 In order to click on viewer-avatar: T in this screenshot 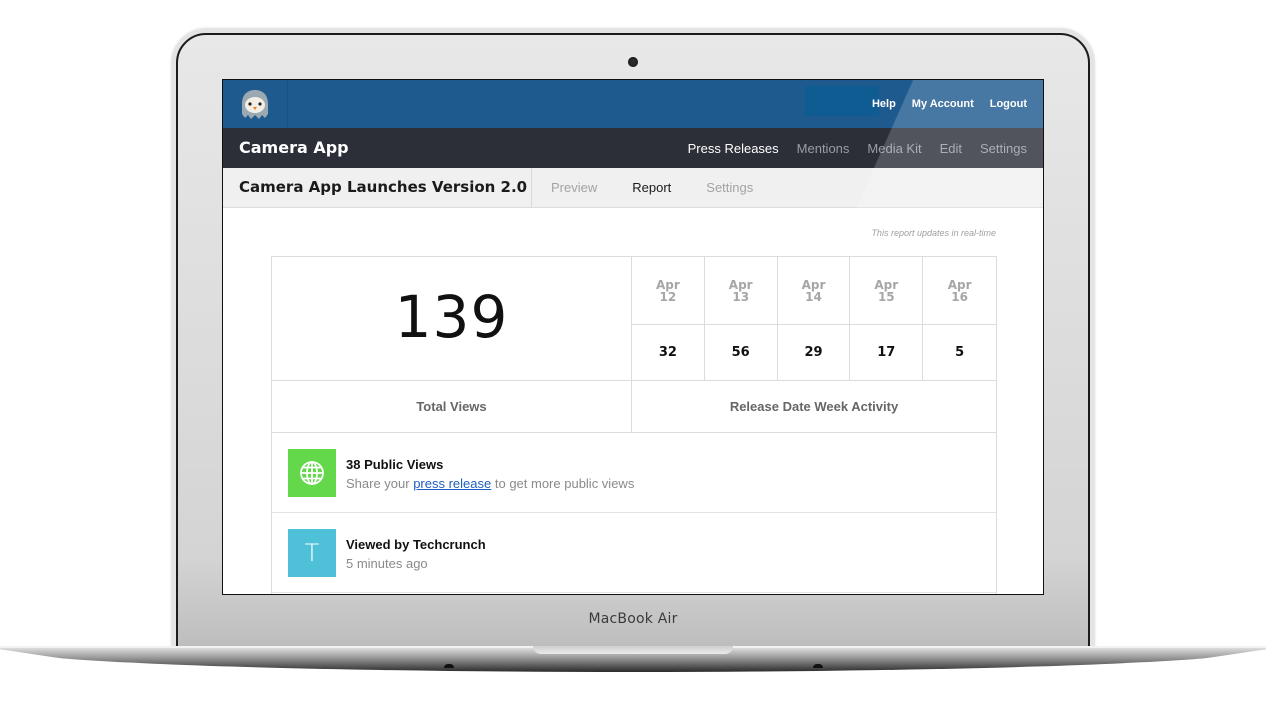, I will do `click(312, 553)`.